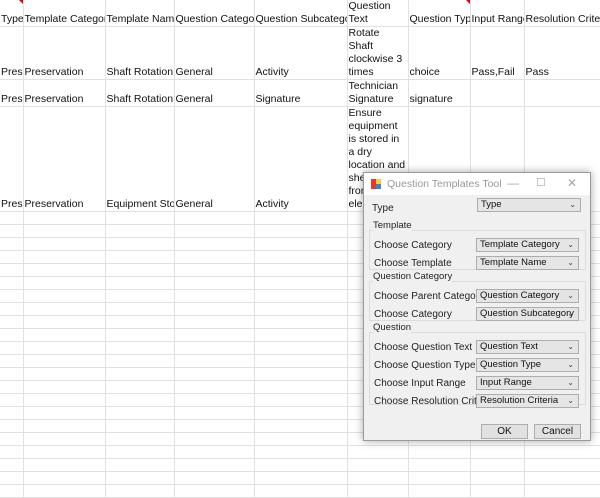 The height and width of the screenshot is (498, 600). I want to click on cell: Technician Signature, so click(378, 93).